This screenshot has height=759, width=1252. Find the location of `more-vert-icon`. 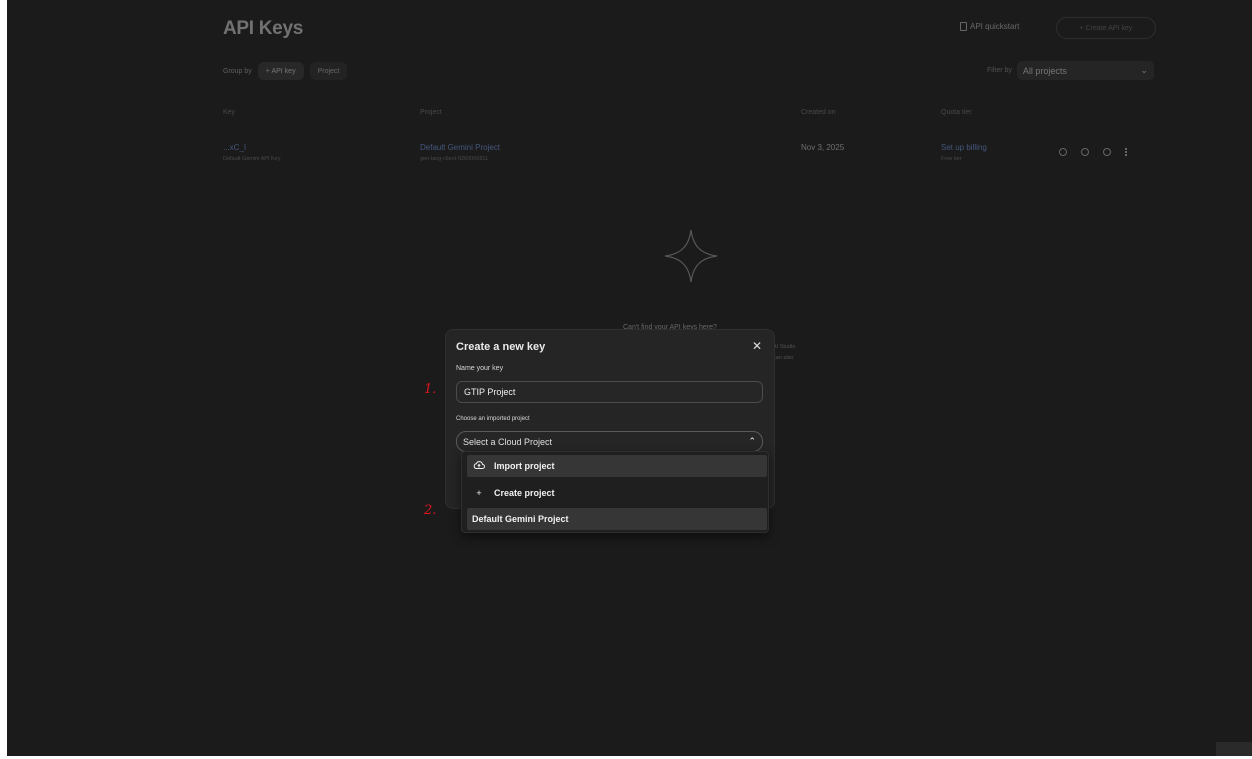

more-vert-icon is located at coordinates (1126, 152).